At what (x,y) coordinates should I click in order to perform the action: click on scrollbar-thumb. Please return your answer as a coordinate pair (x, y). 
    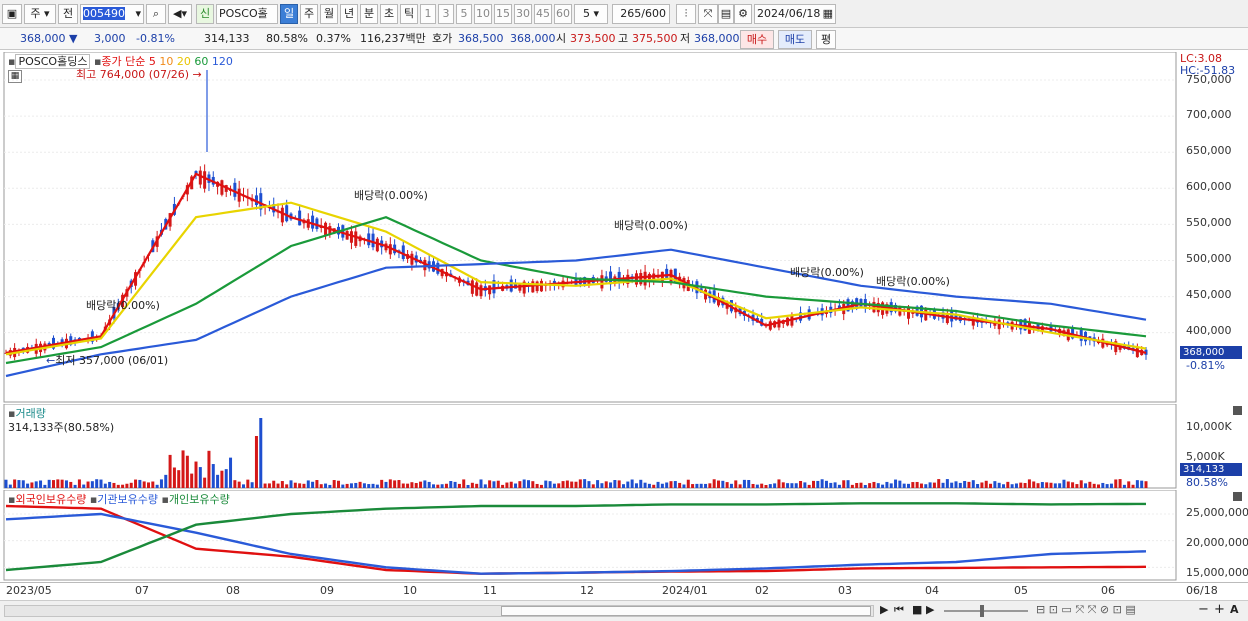
    Looking at the image, I should click on (686, 611).